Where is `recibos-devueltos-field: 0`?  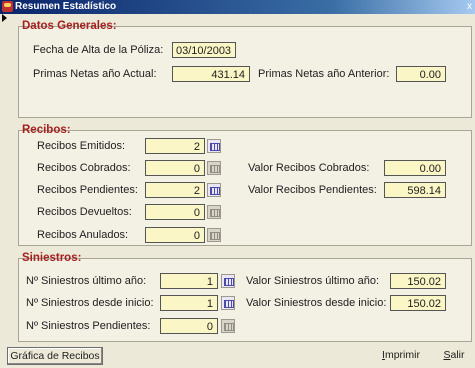
recibos-devueltos-field: 0 is located at coordinates (175, 212).